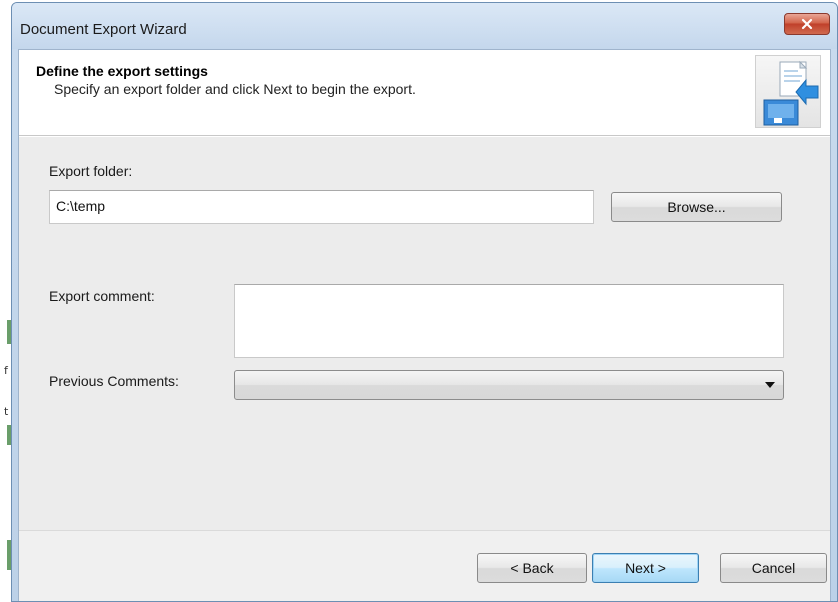  What do you see at coordinates (788, 91) in the screenshot?
I see `export-wizard-icon` at bounding box center [788, 91].